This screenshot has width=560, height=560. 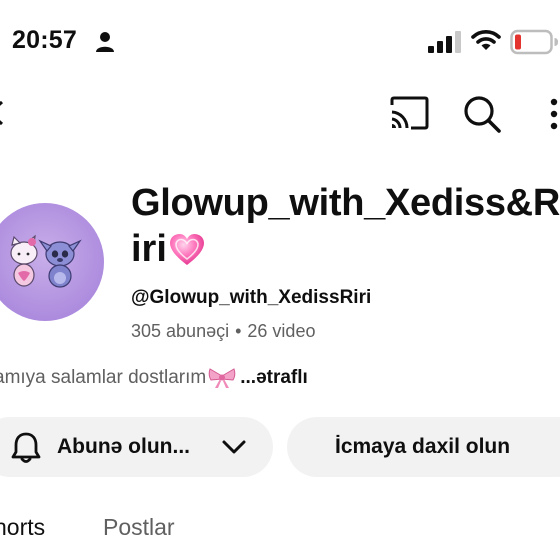 I want to click on channel-title-continued: iri, so click(x=168, y=249).